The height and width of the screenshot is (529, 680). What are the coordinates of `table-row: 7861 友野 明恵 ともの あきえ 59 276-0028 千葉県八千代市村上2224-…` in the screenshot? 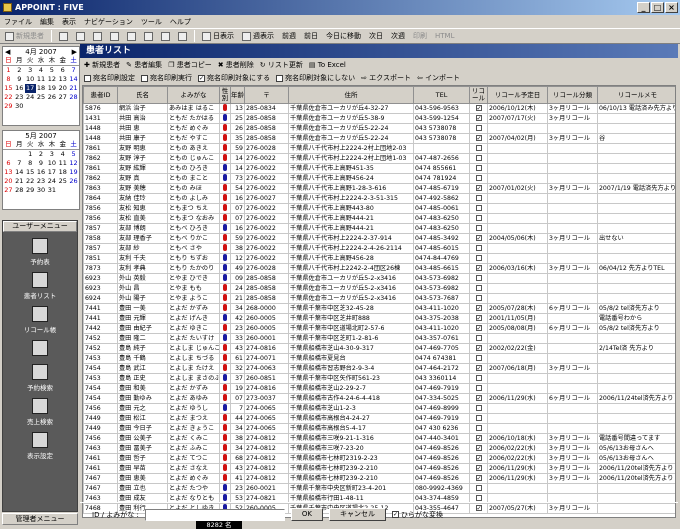 It's located at (379, 148).